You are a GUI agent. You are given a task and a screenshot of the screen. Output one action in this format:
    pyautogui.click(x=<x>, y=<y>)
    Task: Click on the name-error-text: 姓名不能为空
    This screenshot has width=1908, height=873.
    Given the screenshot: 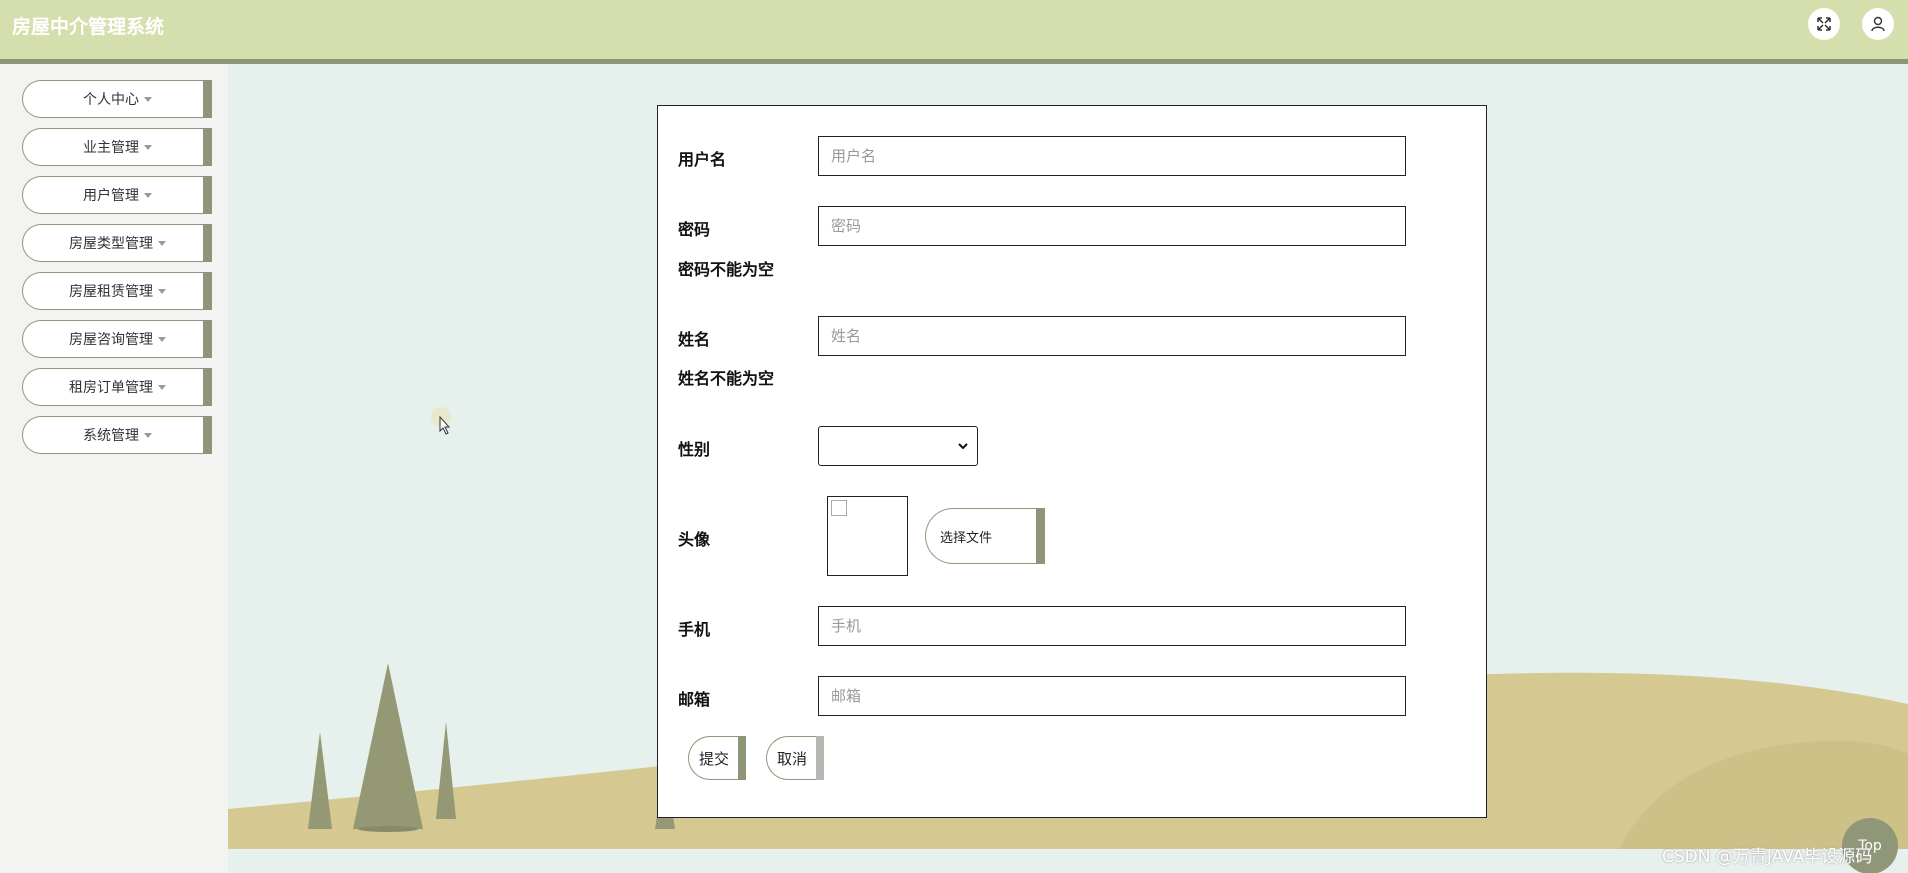 What is the action you would take?
    pyautogui.click(x=726, y=378)
    